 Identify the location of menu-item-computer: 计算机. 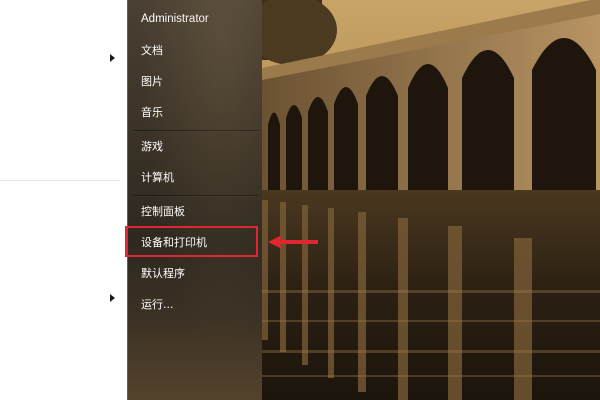
(157, 178).